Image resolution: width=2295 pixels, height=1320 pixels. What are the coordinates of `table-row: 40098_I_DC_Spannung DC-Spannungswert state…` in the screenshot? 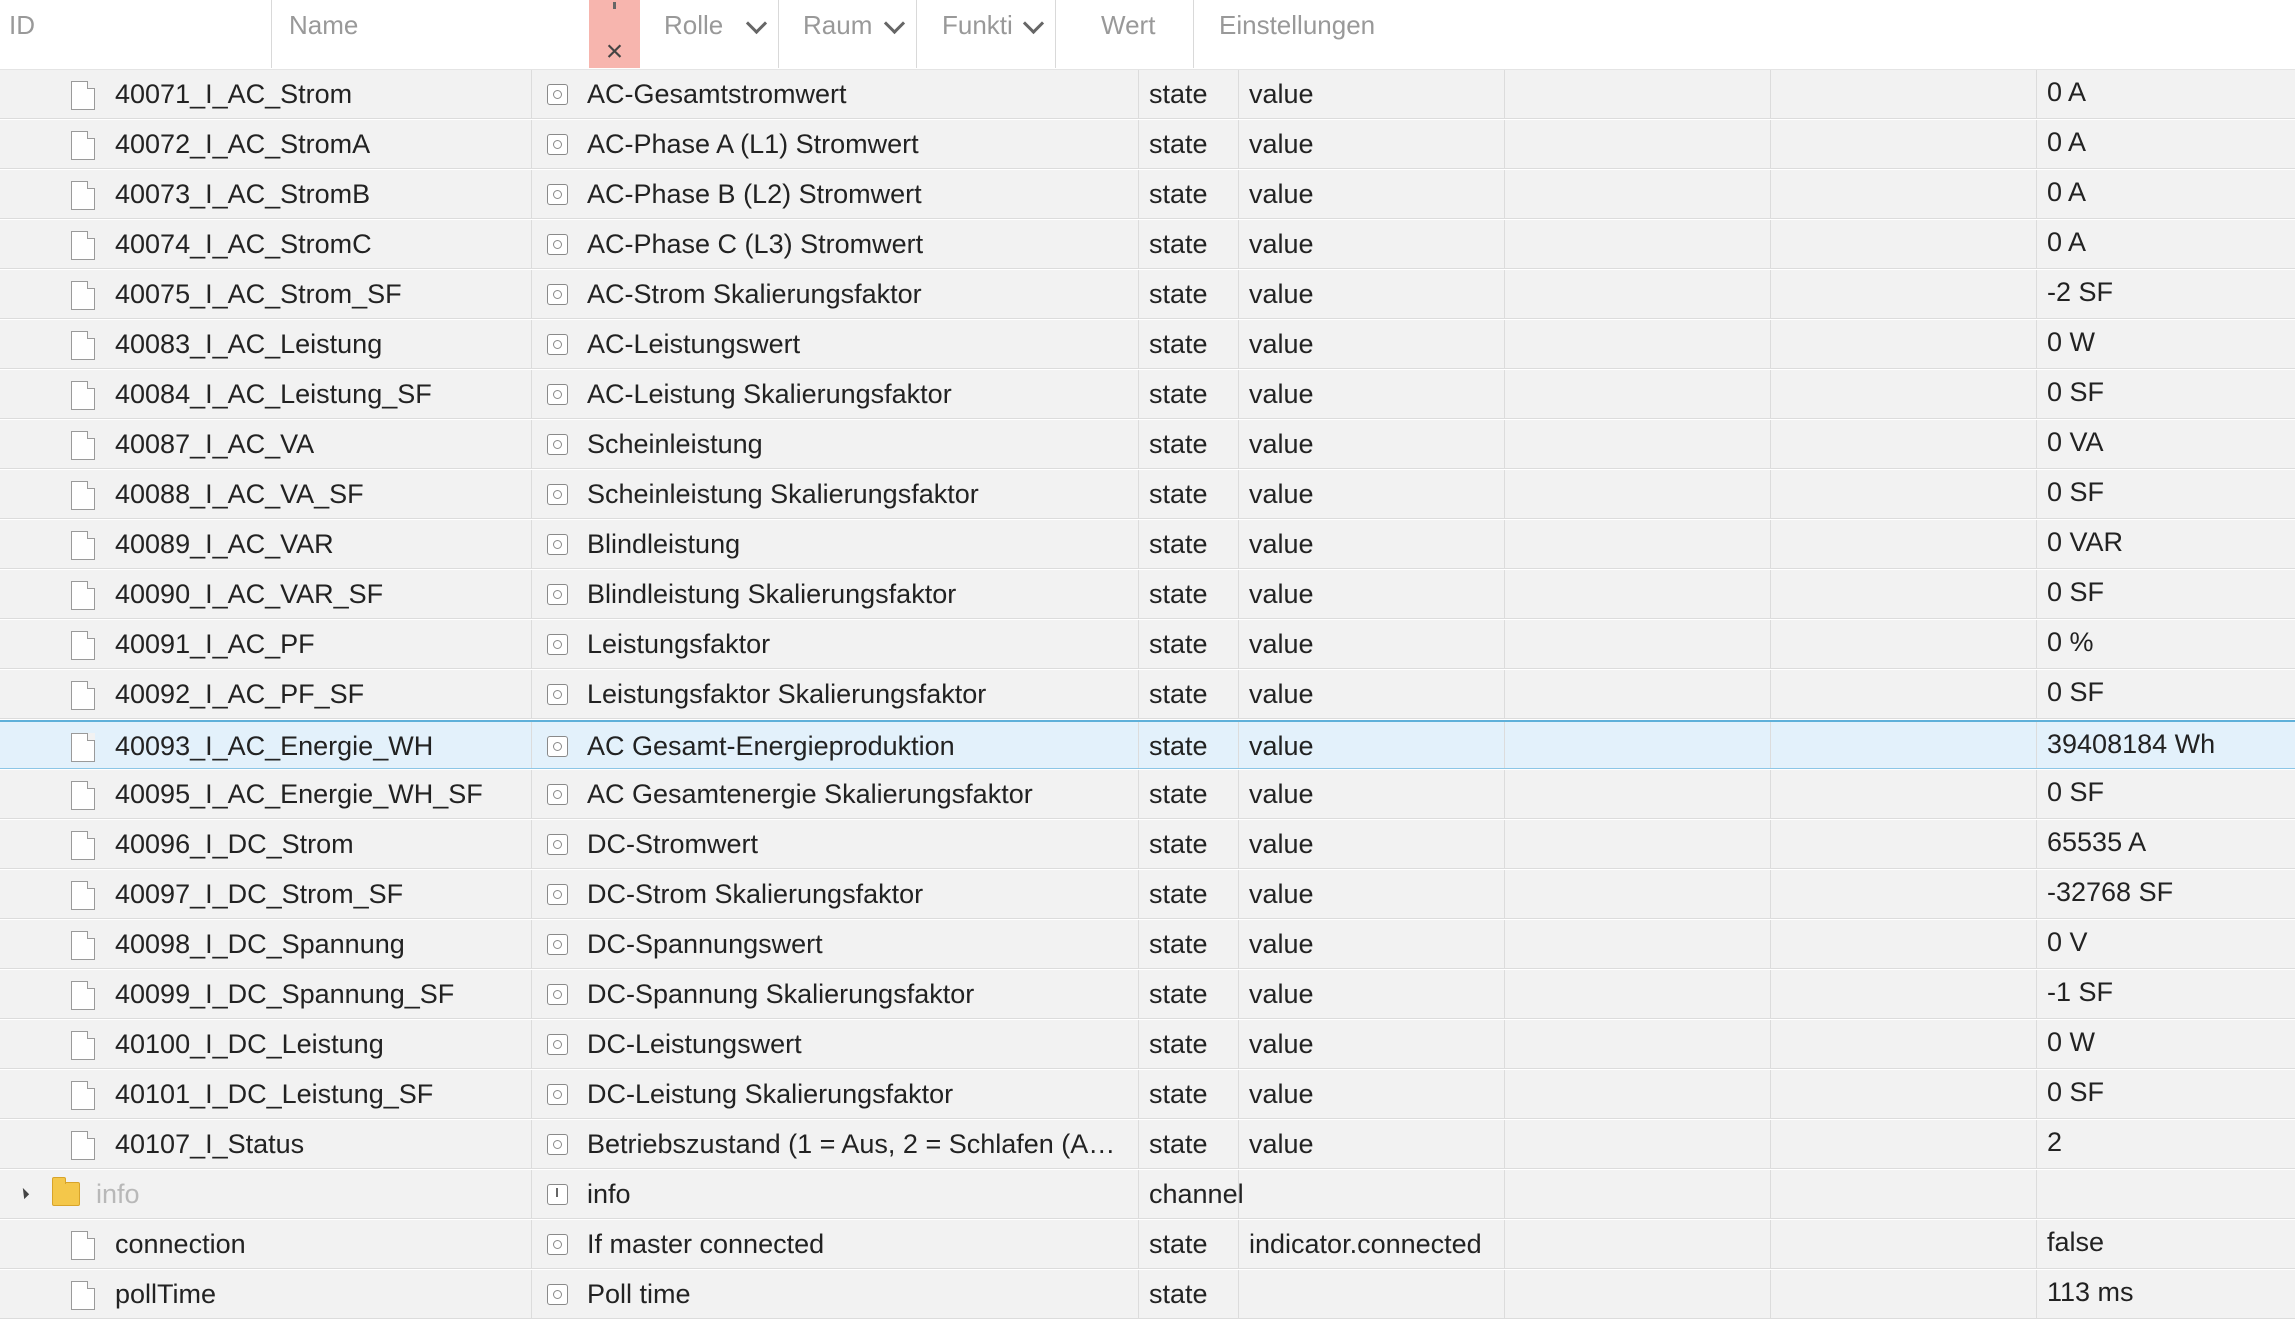 It's located at (1147, 944).